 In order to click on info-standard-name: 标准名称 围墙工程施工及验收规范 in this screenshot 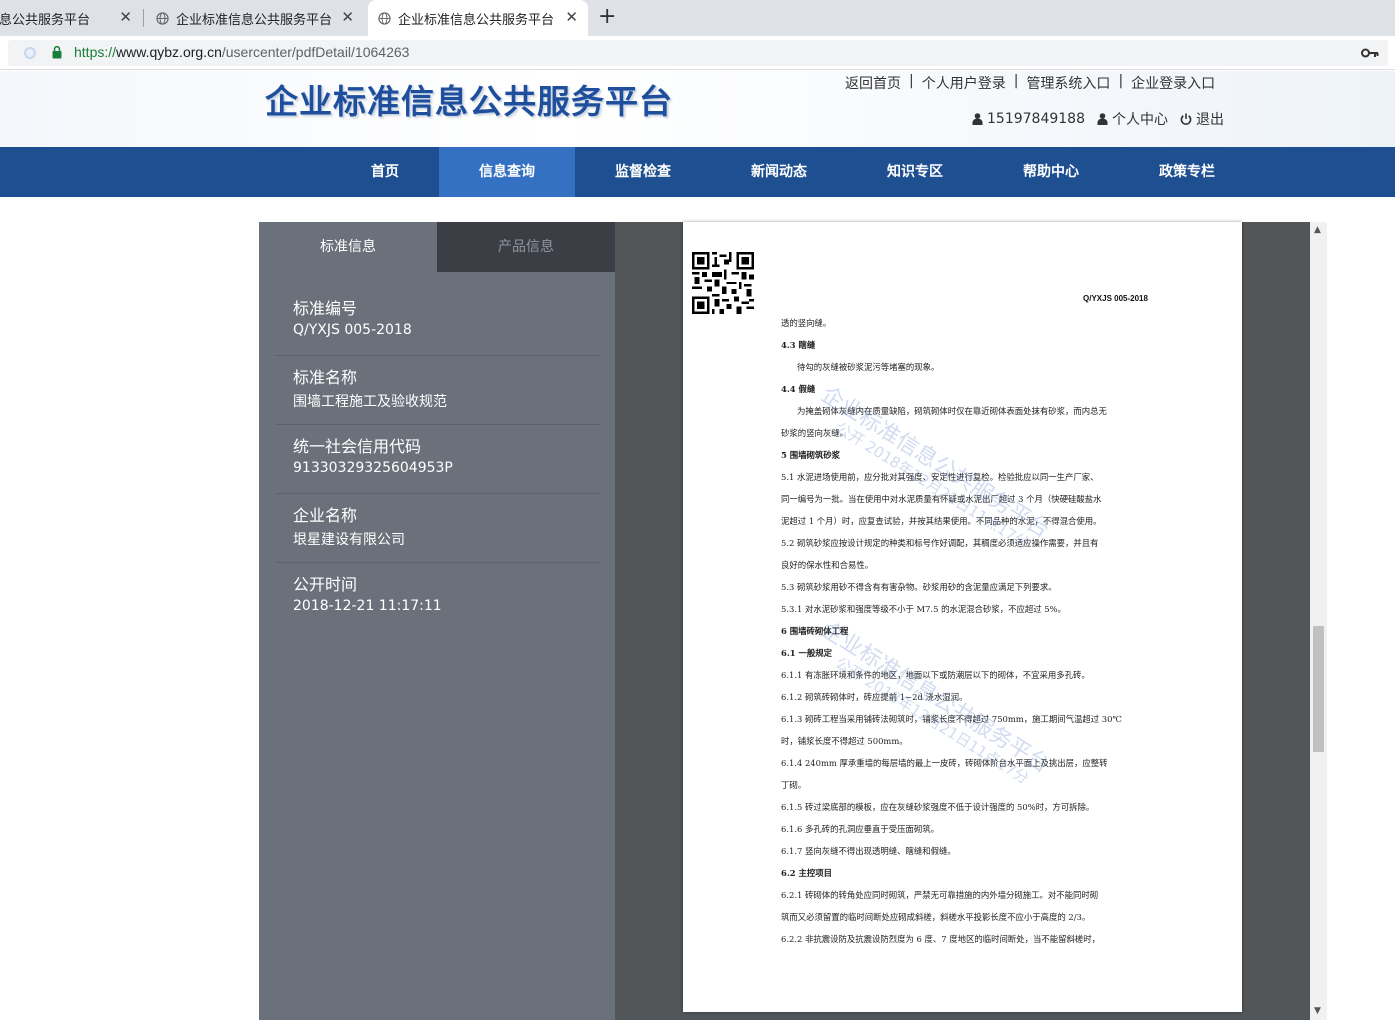, I will do `click(437, 390)`.